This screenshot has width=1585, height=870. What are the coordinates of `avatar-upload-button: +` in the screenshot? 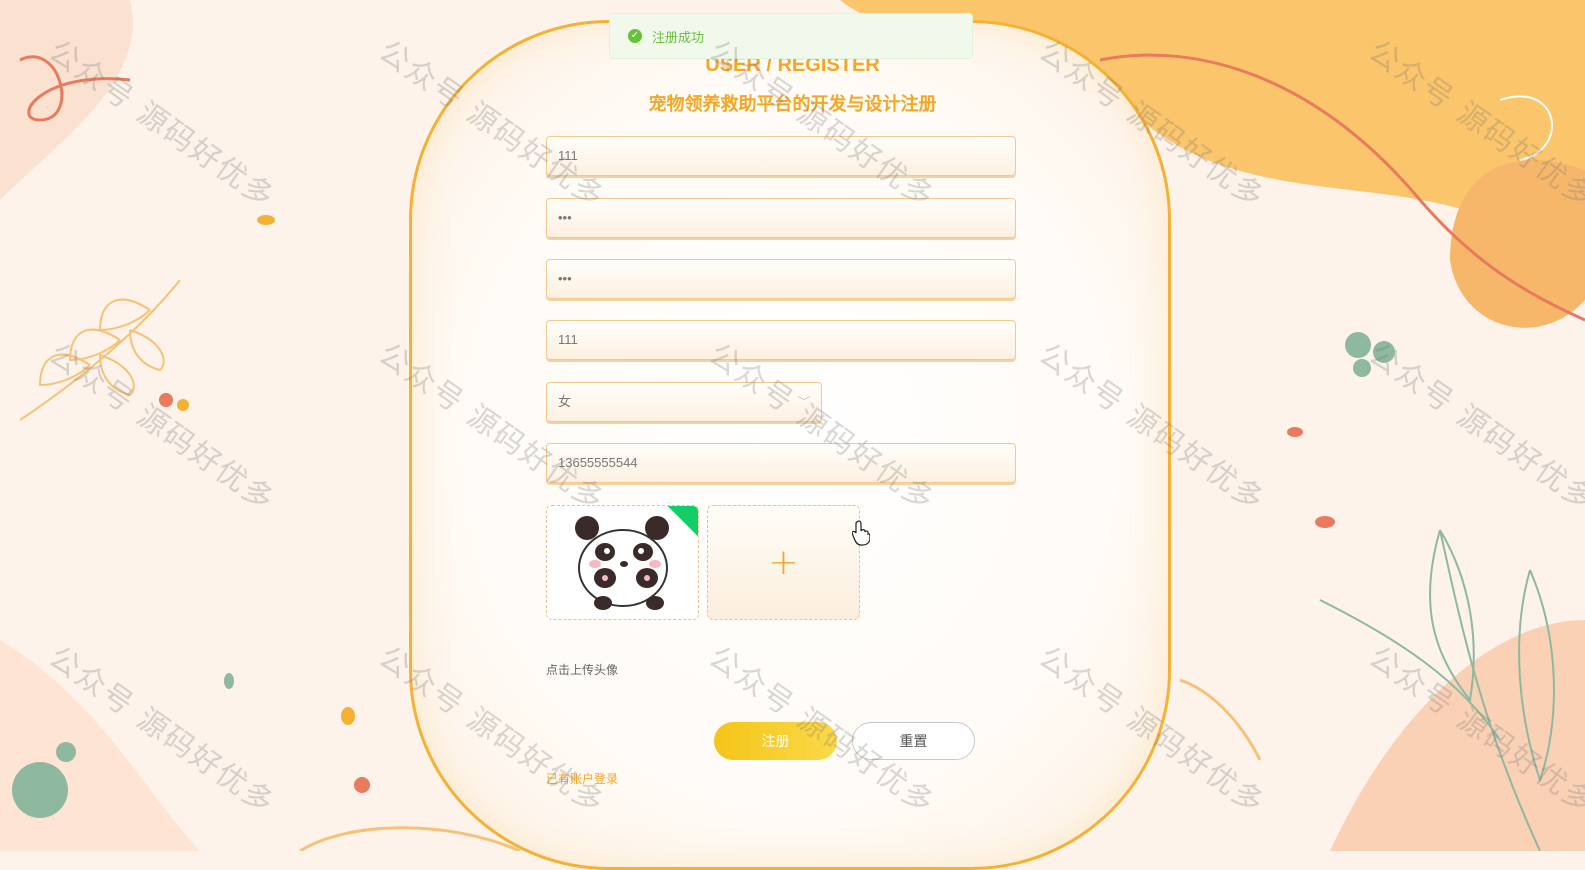 It's located at (783, 562).